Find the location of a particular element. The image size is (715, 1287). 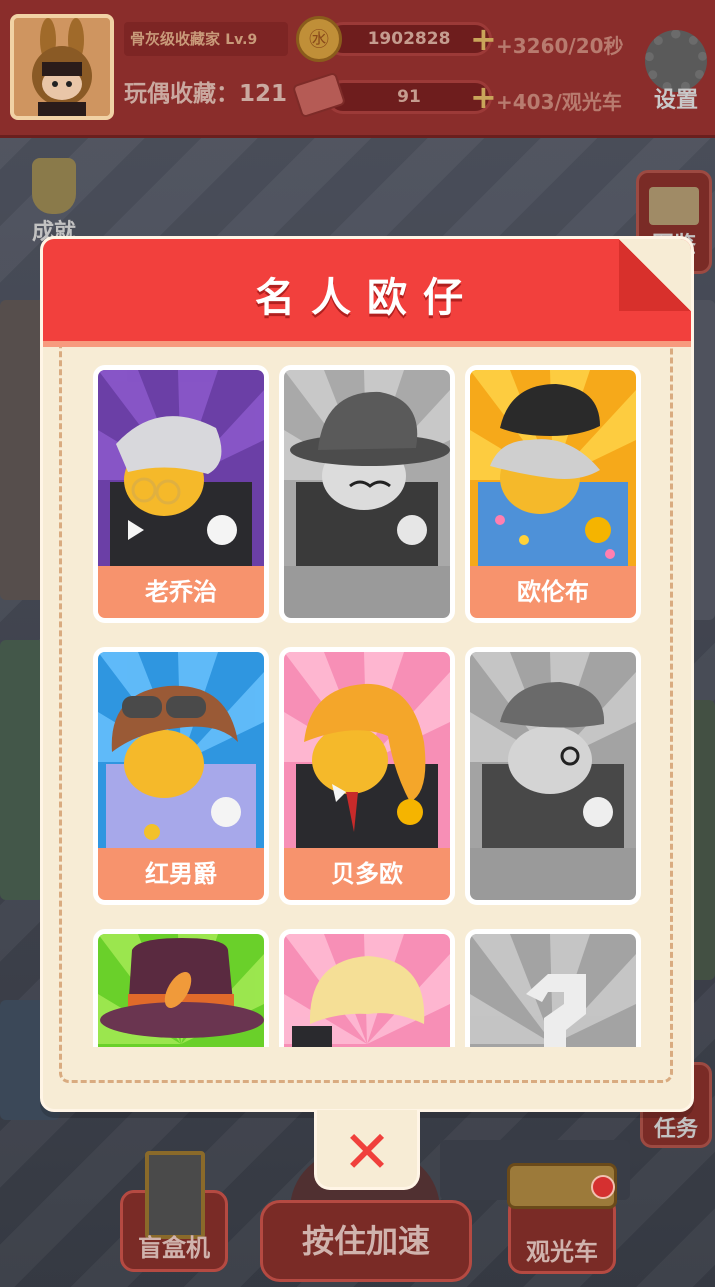

modal-title: 名人欧仔 is located at coordinates (367, 298).